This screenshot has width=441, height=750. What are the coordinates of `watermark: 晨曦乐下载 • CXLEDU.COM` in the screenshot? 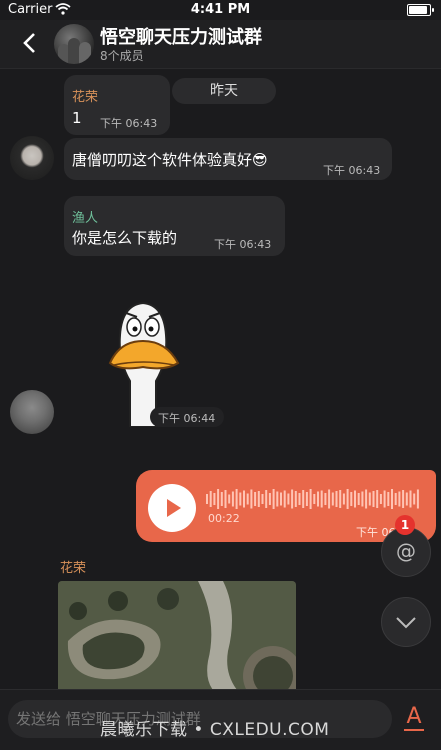 It's located at (215, 730).